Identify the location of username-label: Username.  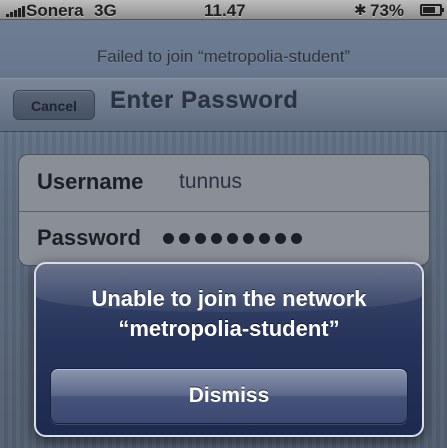
(90, 181).